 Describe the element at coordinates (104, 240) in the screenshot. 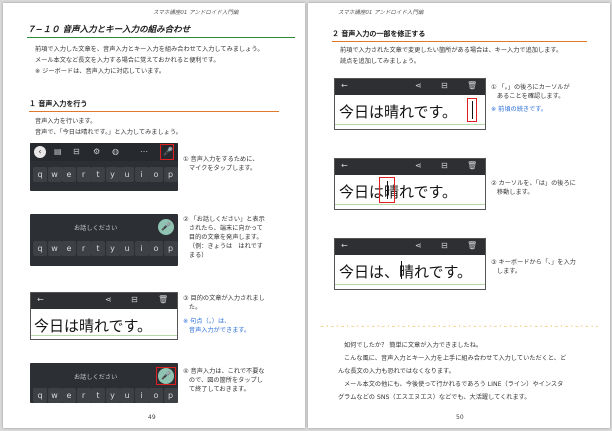

I see `keyboard-screenshot-2: お話しください 🎤 q w e r t y u i o p` at that location.